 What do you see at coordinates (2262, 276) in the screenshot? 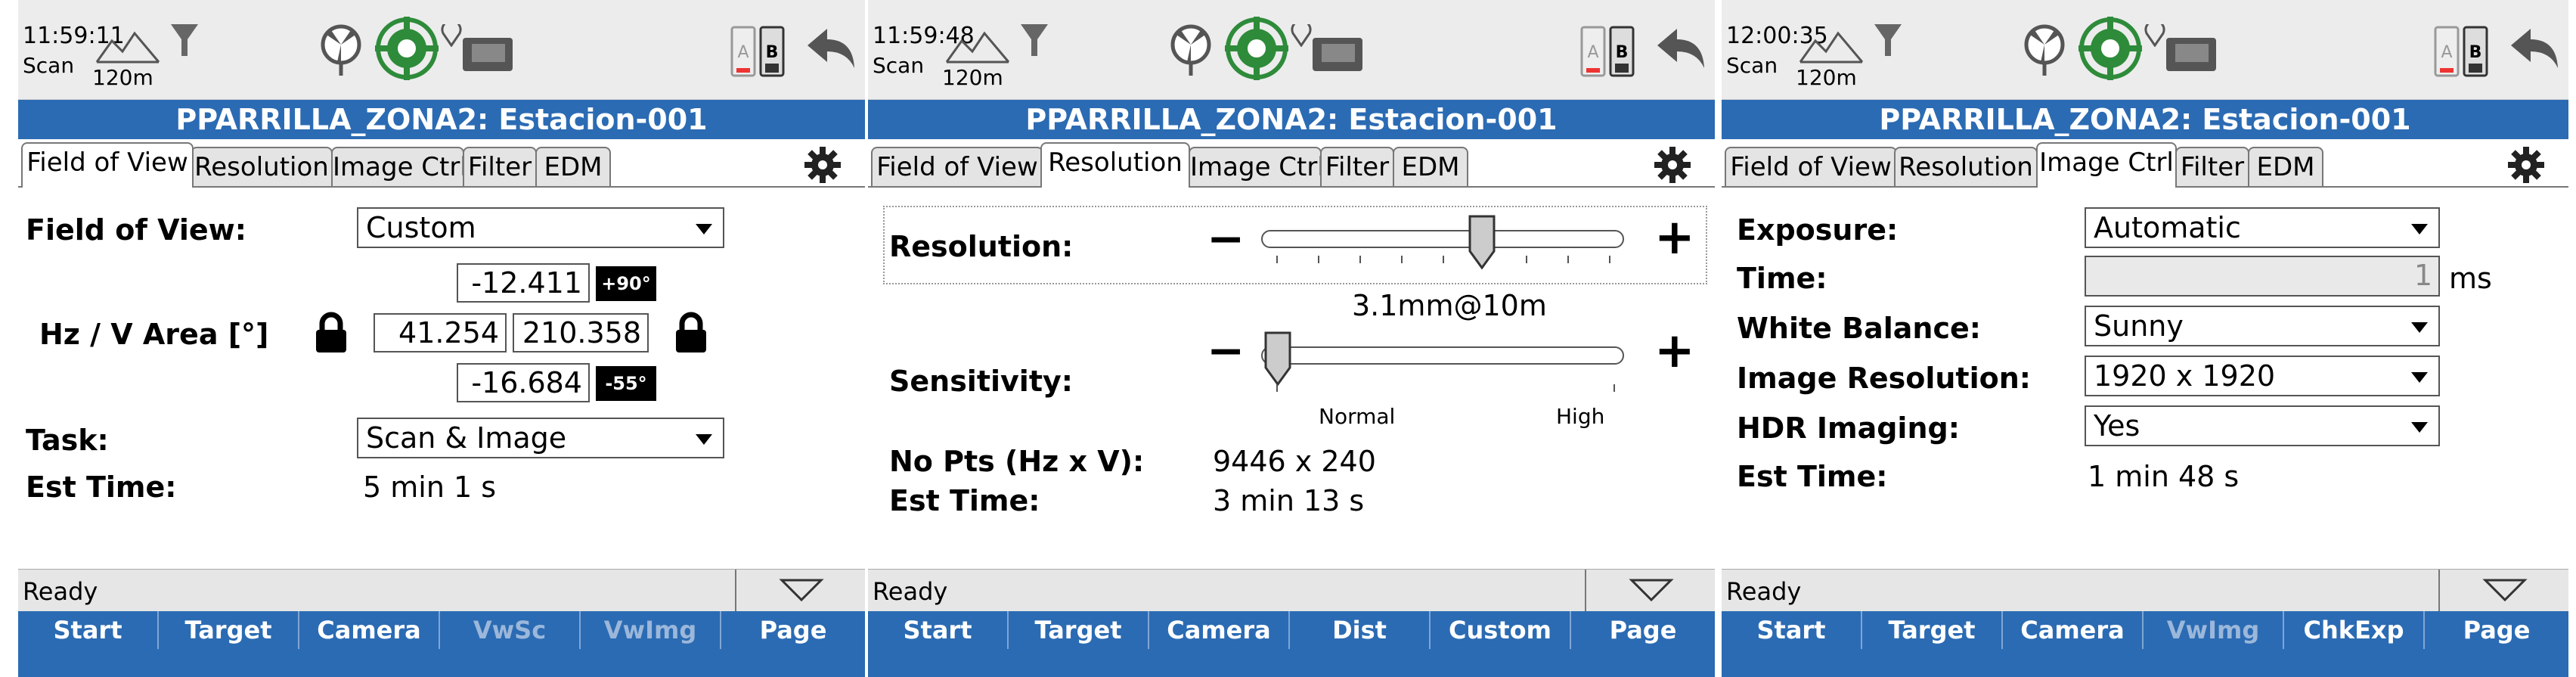
I see `time-field: 1` at bounding box center [2262, 276].